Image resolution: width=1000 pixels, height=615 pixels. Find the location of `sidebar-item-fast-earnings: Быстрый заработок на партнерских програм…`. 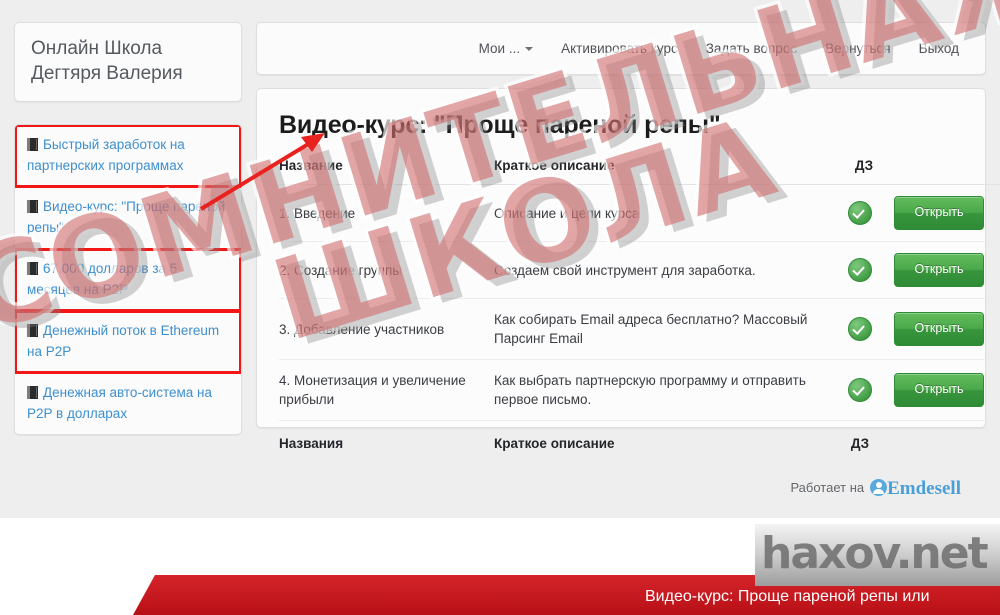

sidebar-item-fast-earnings: Быстрый заработок на партнерских програм… is located at coordinates (128, 156).